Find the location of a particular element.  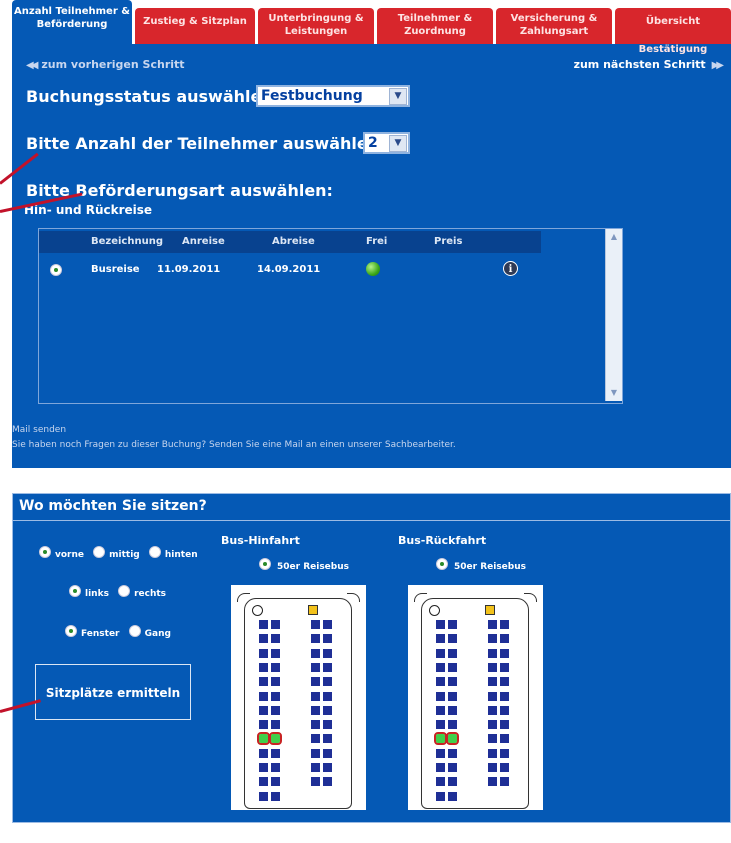

return-bus-option: 50er Reisebus is located at coordinates (481, 565).